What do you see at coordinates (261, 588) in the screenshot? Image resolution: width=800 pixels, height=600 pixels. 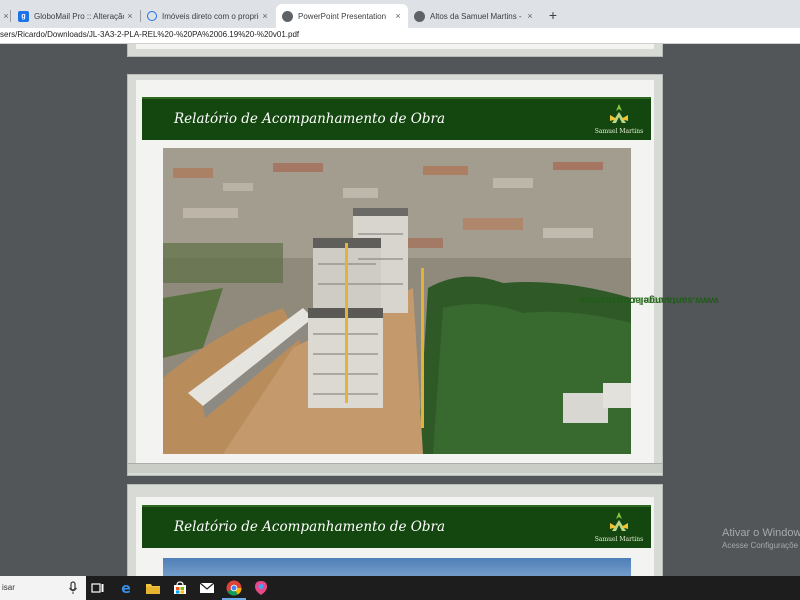 I see `maps-icon` at bounding box center [261, 588].